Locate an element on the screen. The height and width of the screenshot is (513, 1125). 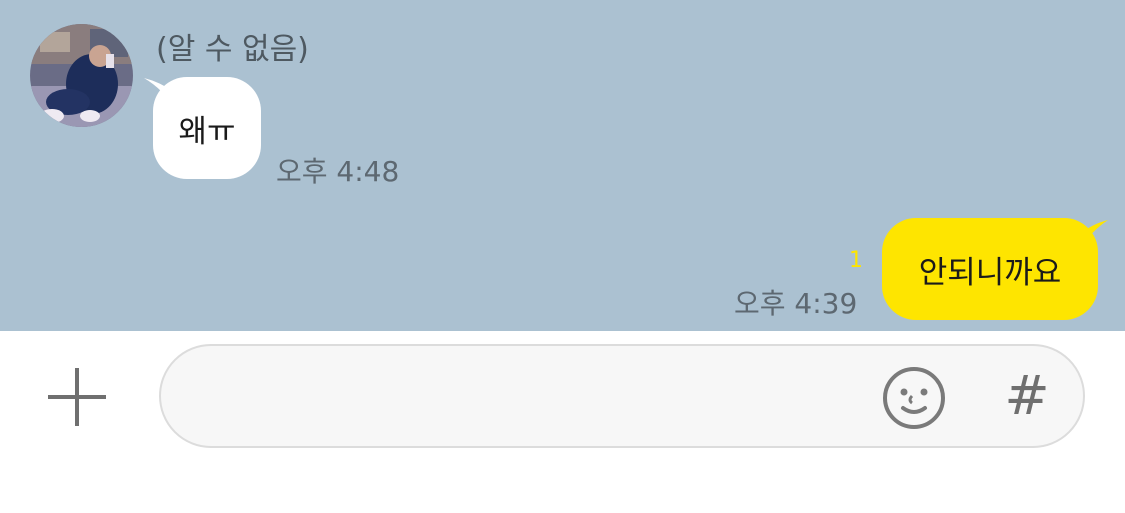
avatar-photo is located at coordinates (81, 75).